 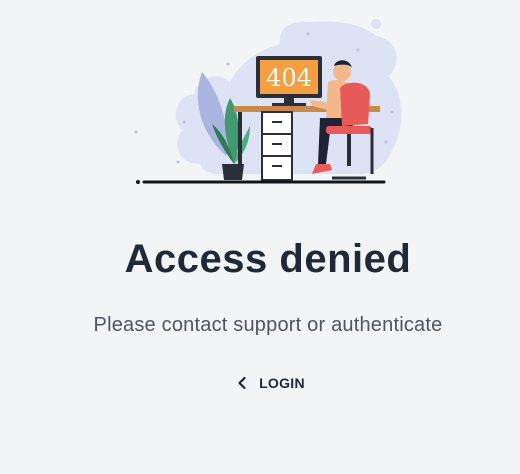 I want to click on chevron-left-icon, so click(x=242, y=383).